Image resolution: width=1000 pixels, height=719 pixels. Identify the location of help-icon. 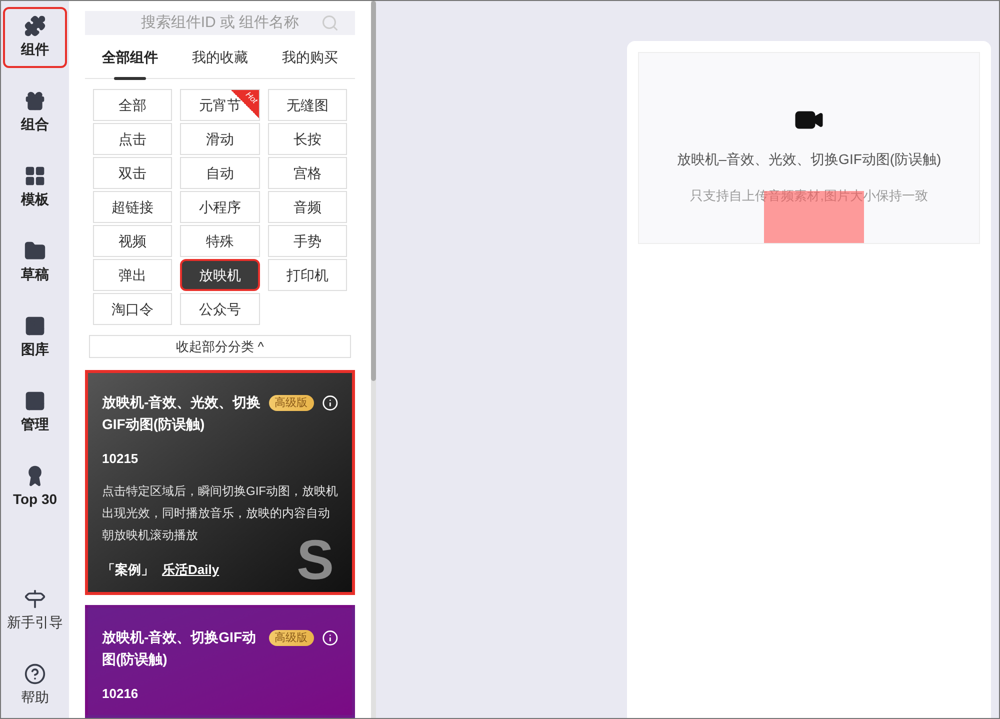
(35, 674).